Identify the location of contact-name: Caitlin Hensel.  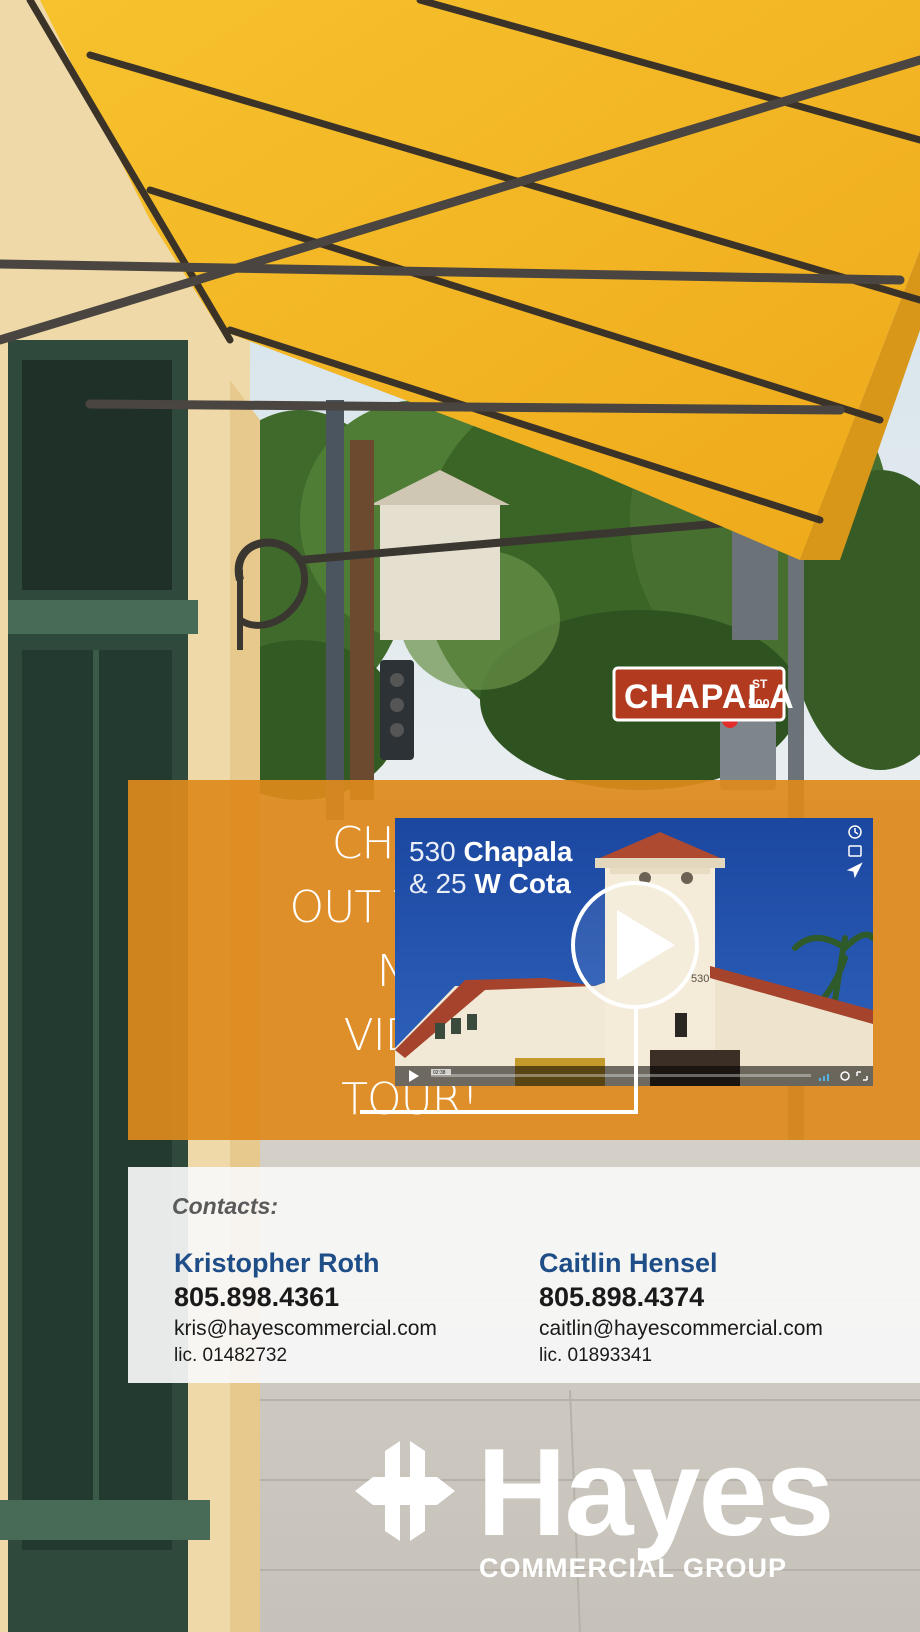
(628, 1263).